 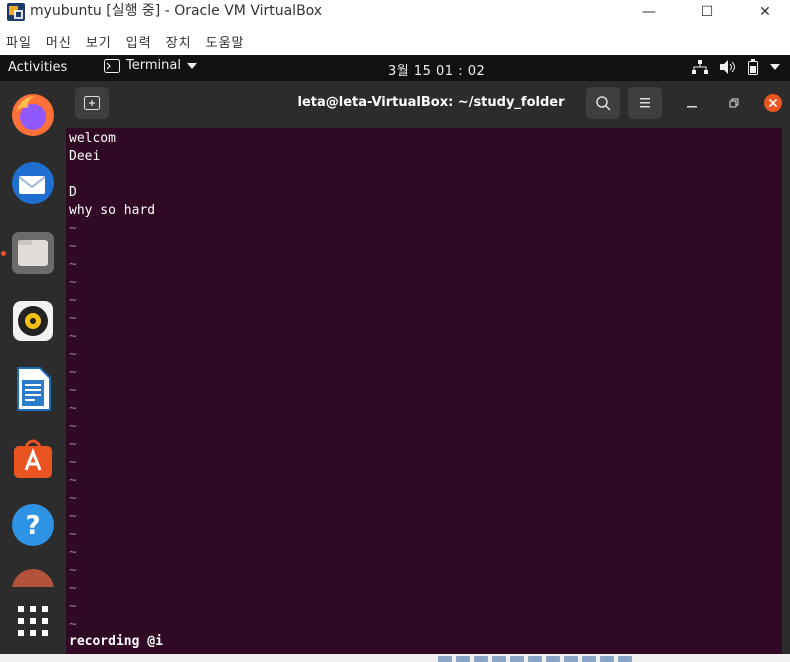 I want to click on shared-folders-icon, so click(x=535, y=659).